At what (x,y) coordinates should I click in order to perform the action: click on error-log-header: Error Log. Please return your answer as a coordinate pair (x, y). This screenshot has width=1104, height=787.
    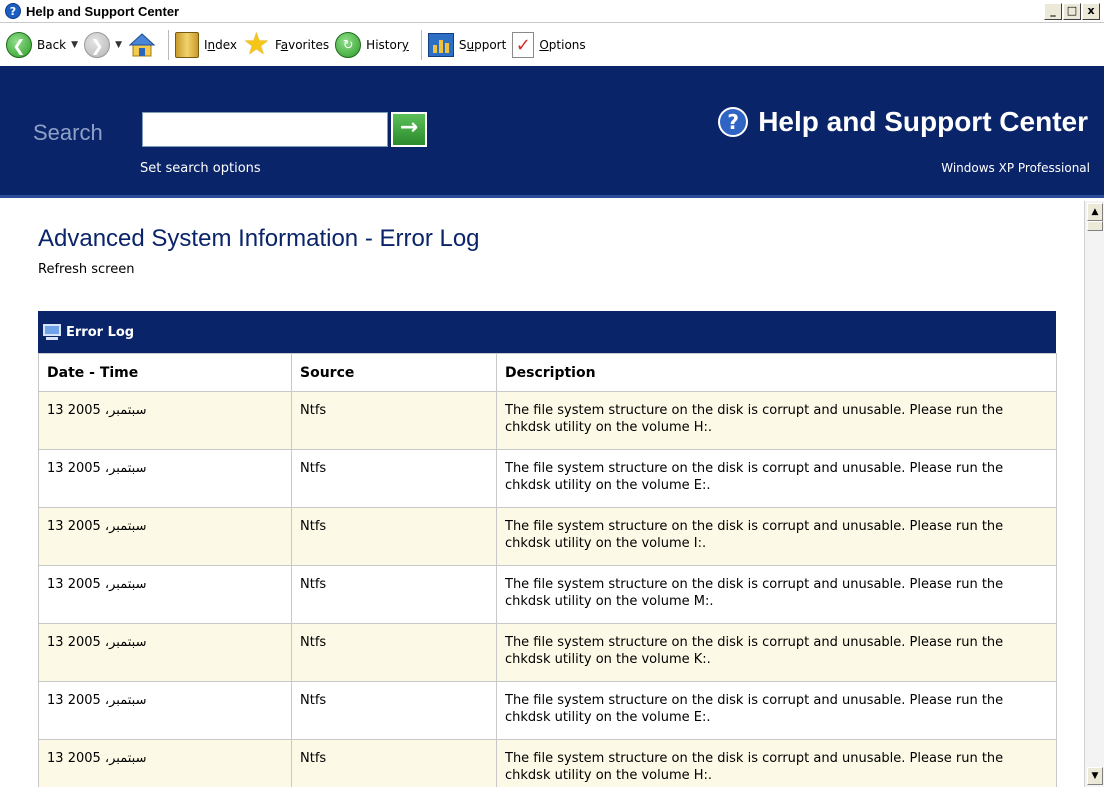
    Looking at the image, I should click on (547, 332).